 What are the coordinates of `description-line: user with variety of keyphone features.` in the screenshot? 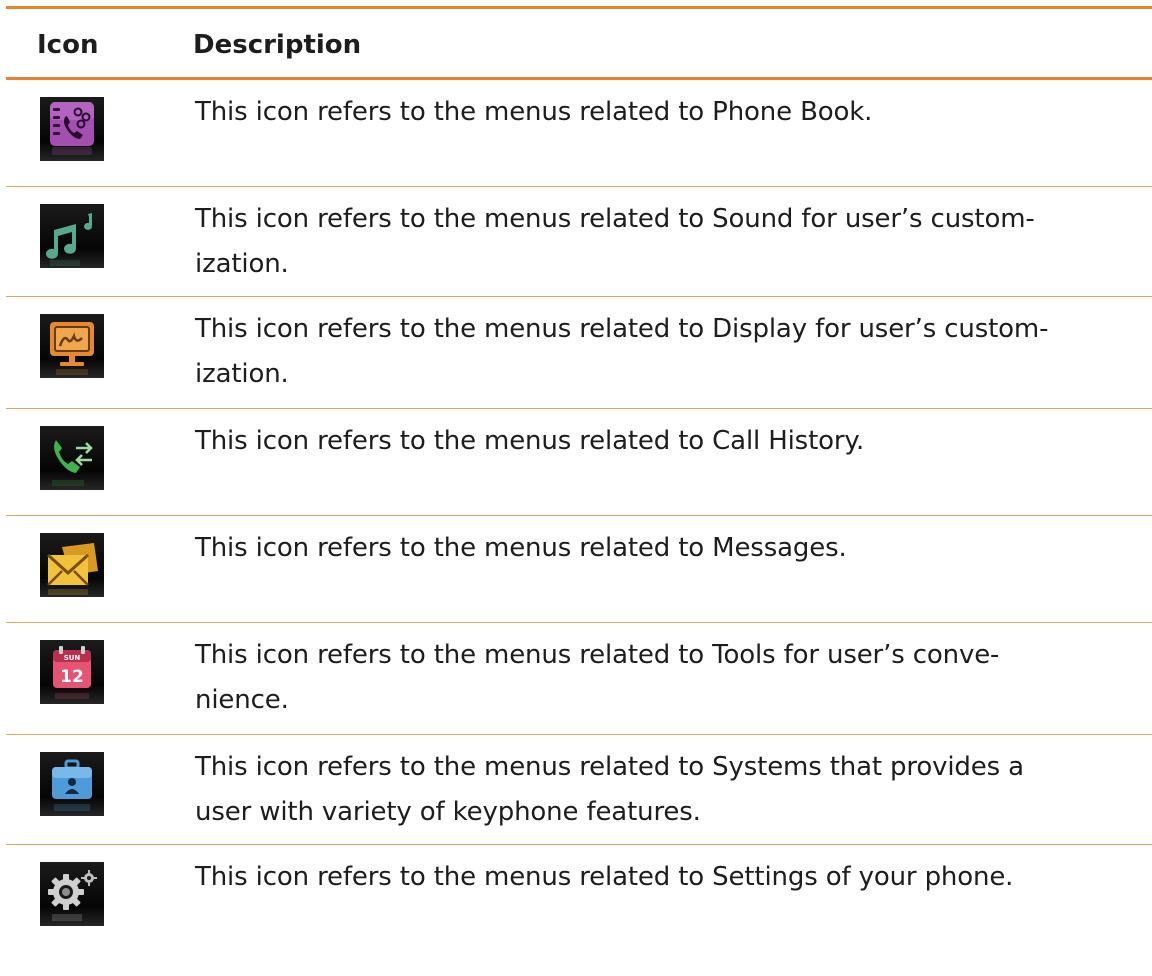 It's located at (448, 812).